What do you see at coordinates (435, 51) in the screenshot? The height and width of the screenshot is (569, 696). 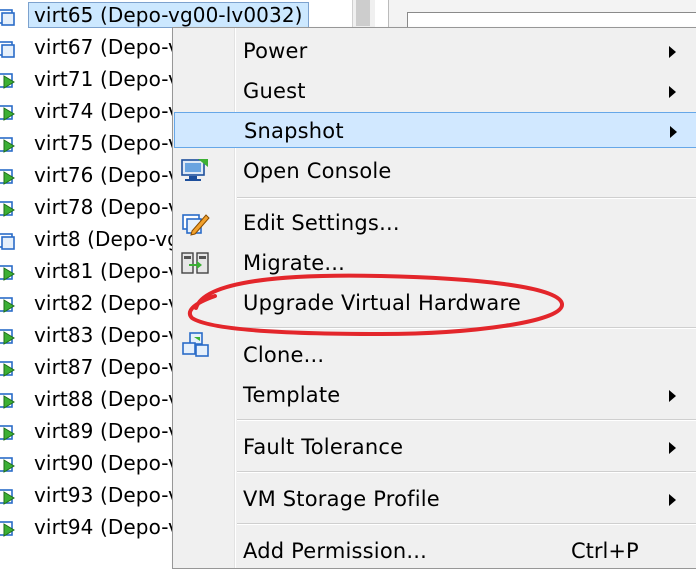 I see `menu-item-power: Power` at bounding box center [435, 51].